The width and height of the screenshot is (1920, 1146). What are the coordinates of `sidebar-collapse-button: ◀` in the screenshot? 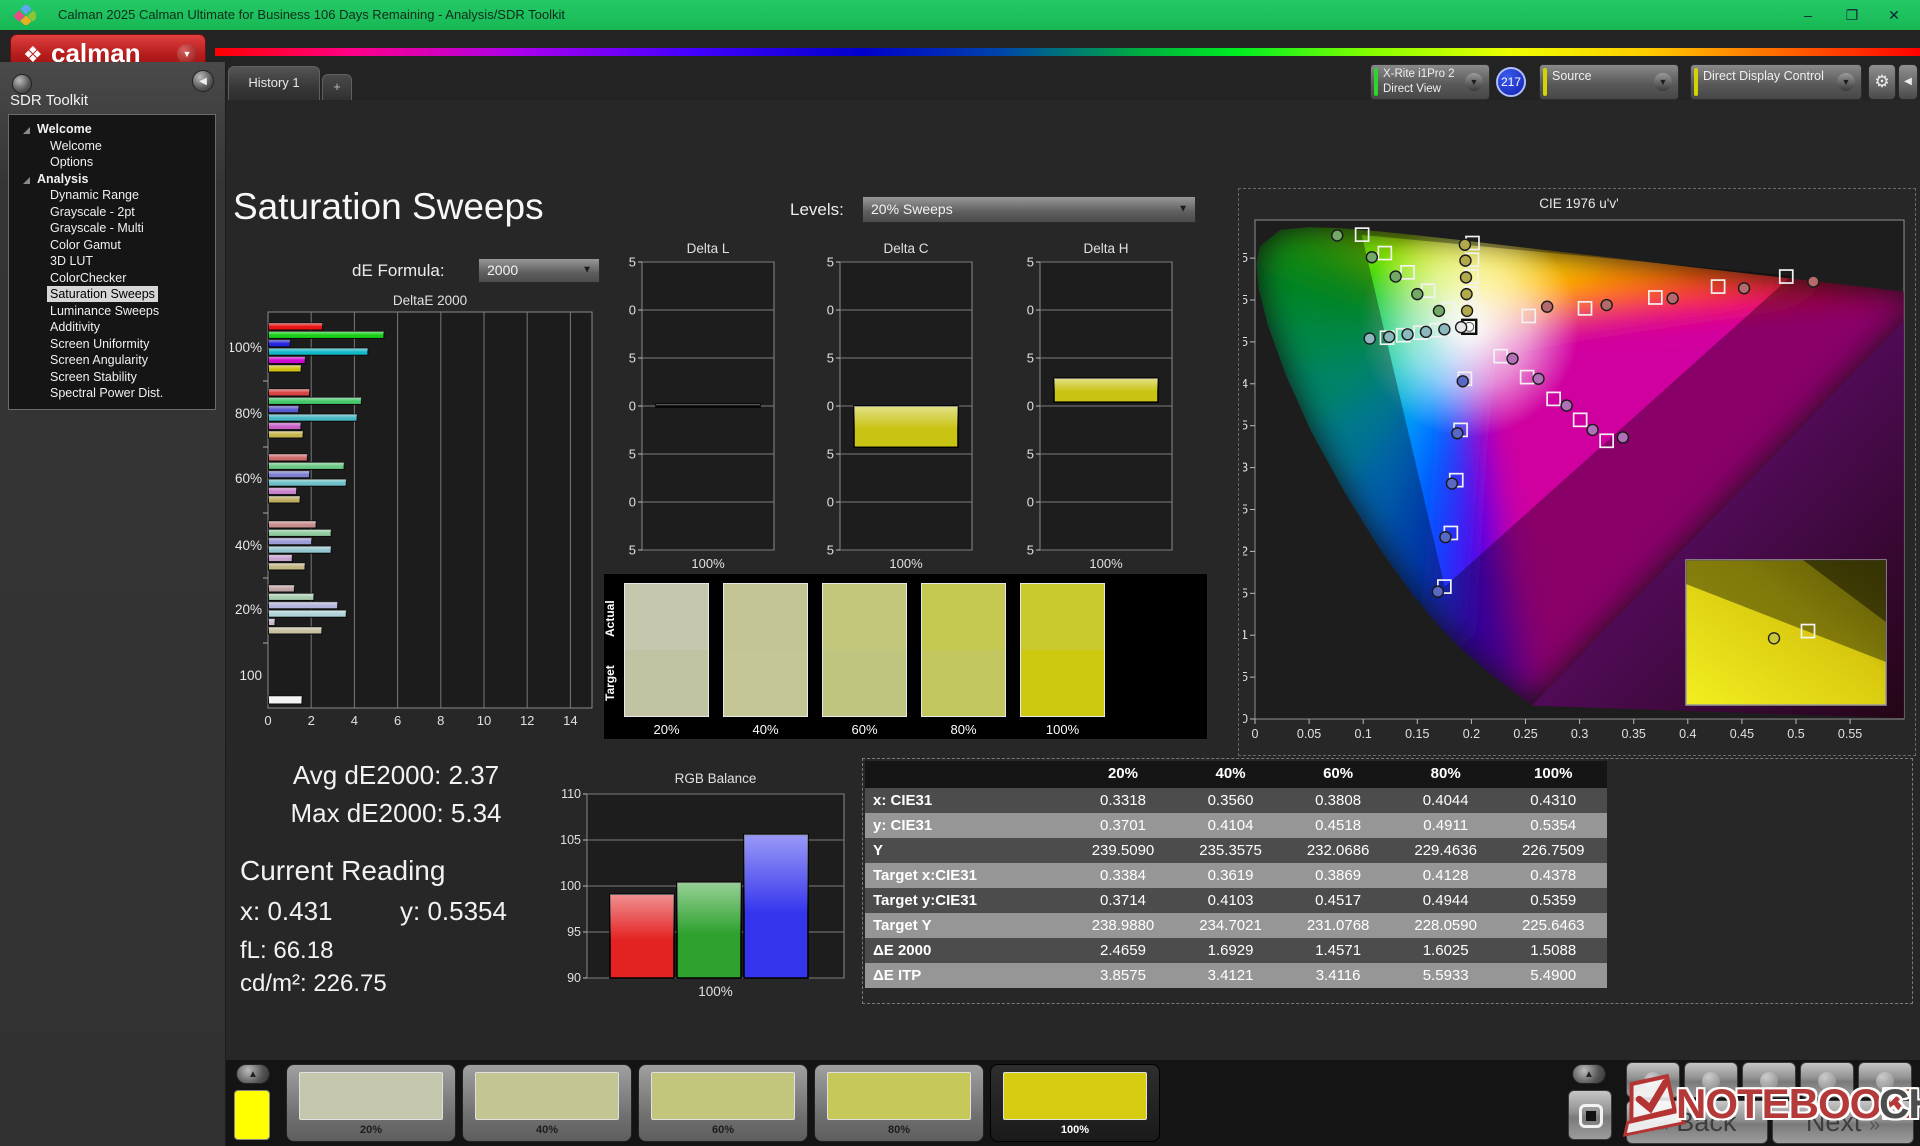 It's located at (203, 81).